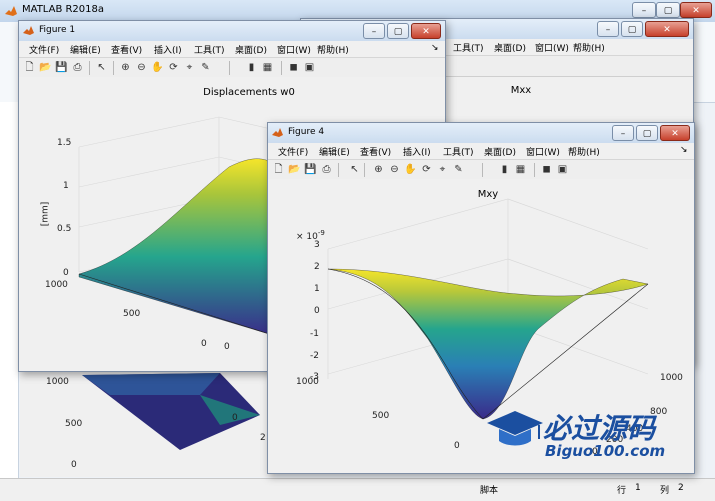 The image size is (715, 501). Describe the element at coordinates (232, 31) in the screenshot. I see `figure-title-bar: Figure 1 – ▢ ✕` at that location.